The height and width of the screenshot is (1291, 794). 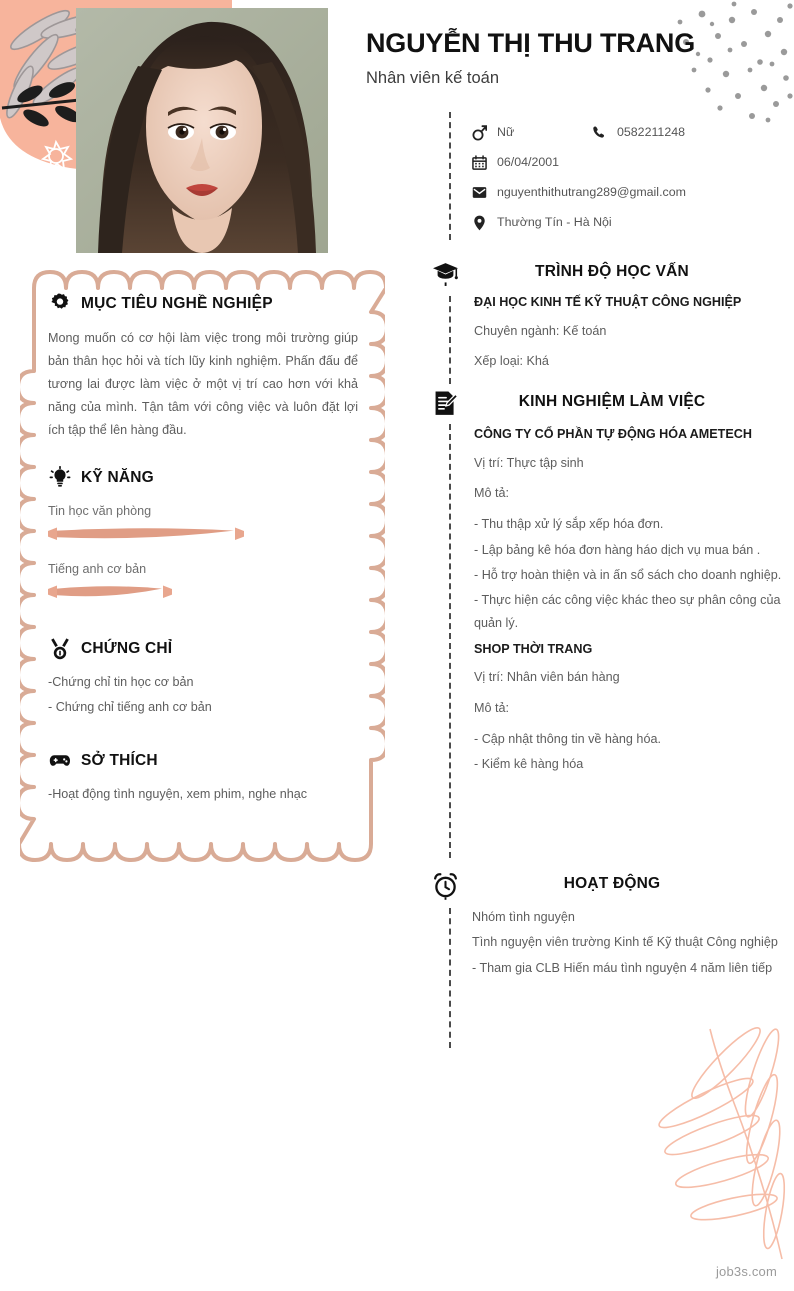 I want to click on gamepad-icon, so click(x=60, y=761).